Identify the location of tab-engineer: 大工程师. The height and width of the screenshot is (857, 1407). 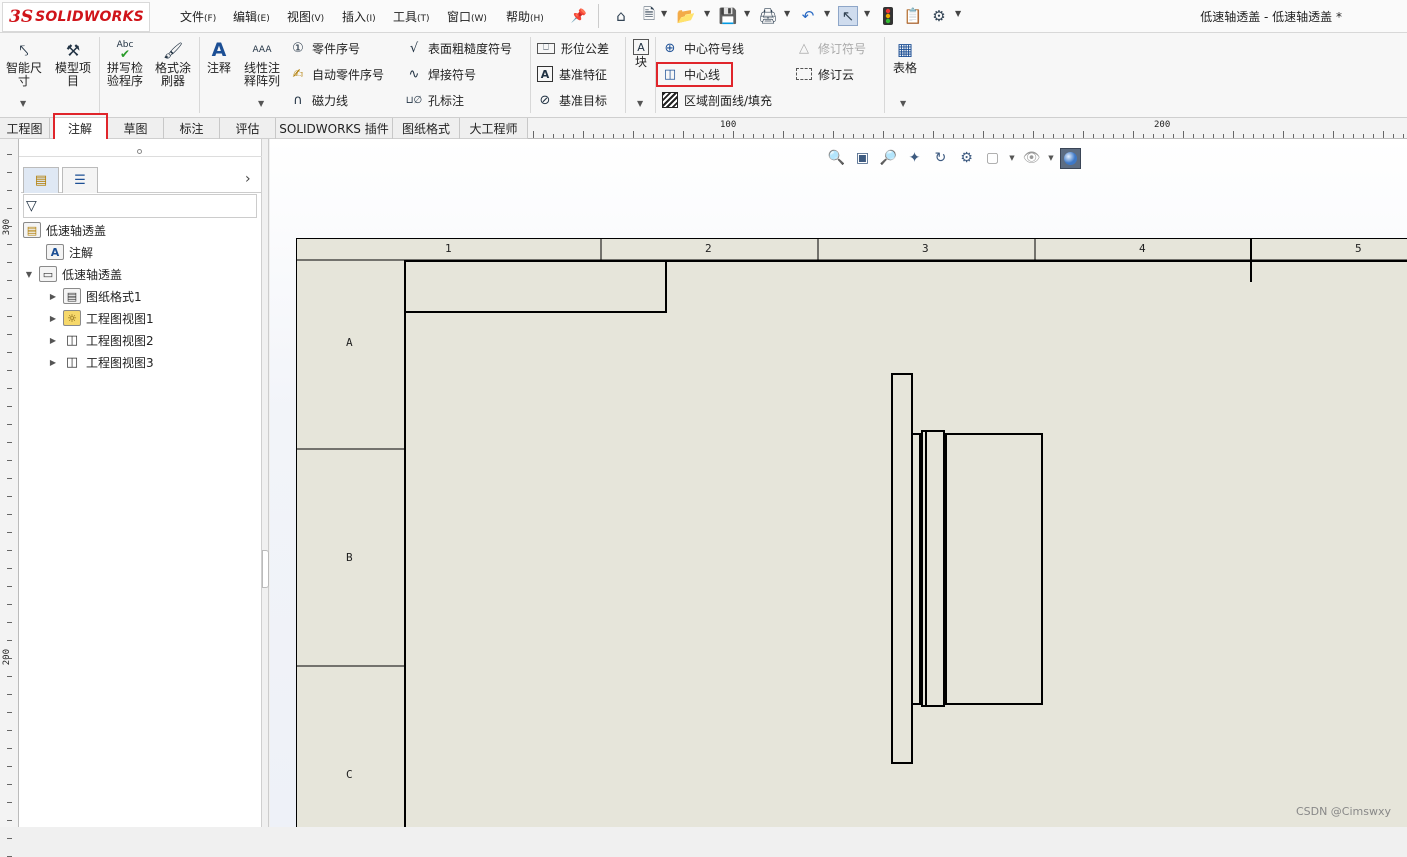
(494, 128).